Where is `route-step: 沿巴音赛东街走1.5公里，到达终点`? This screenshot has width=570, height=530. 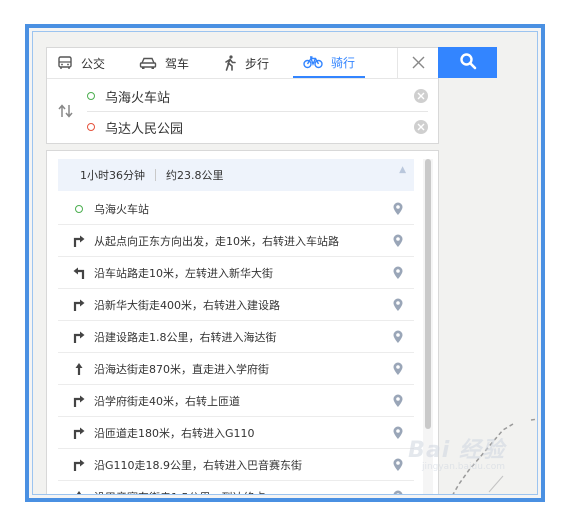
route-step: 沿巴音赛东街走1.5公里，到达终点 is located at coordinates (236, 488).